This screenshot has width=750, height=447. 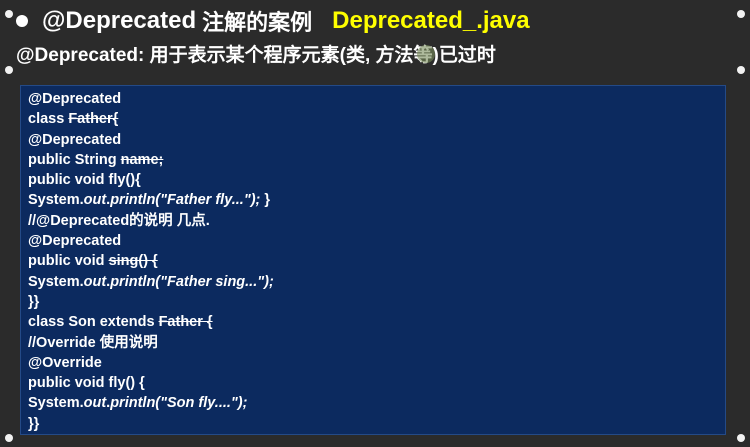 I want to click on title-annotation: @Deprecated, so click(x=119, y=20).